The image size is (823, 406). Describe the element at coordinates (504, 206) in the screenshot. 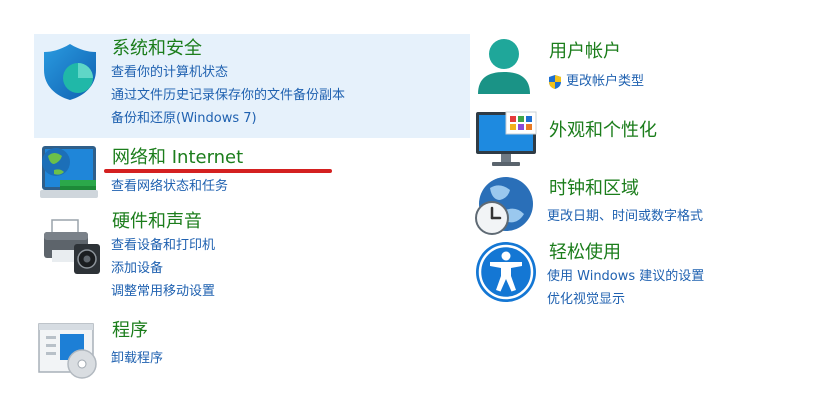

I see `globe-clock-icon` at that location.